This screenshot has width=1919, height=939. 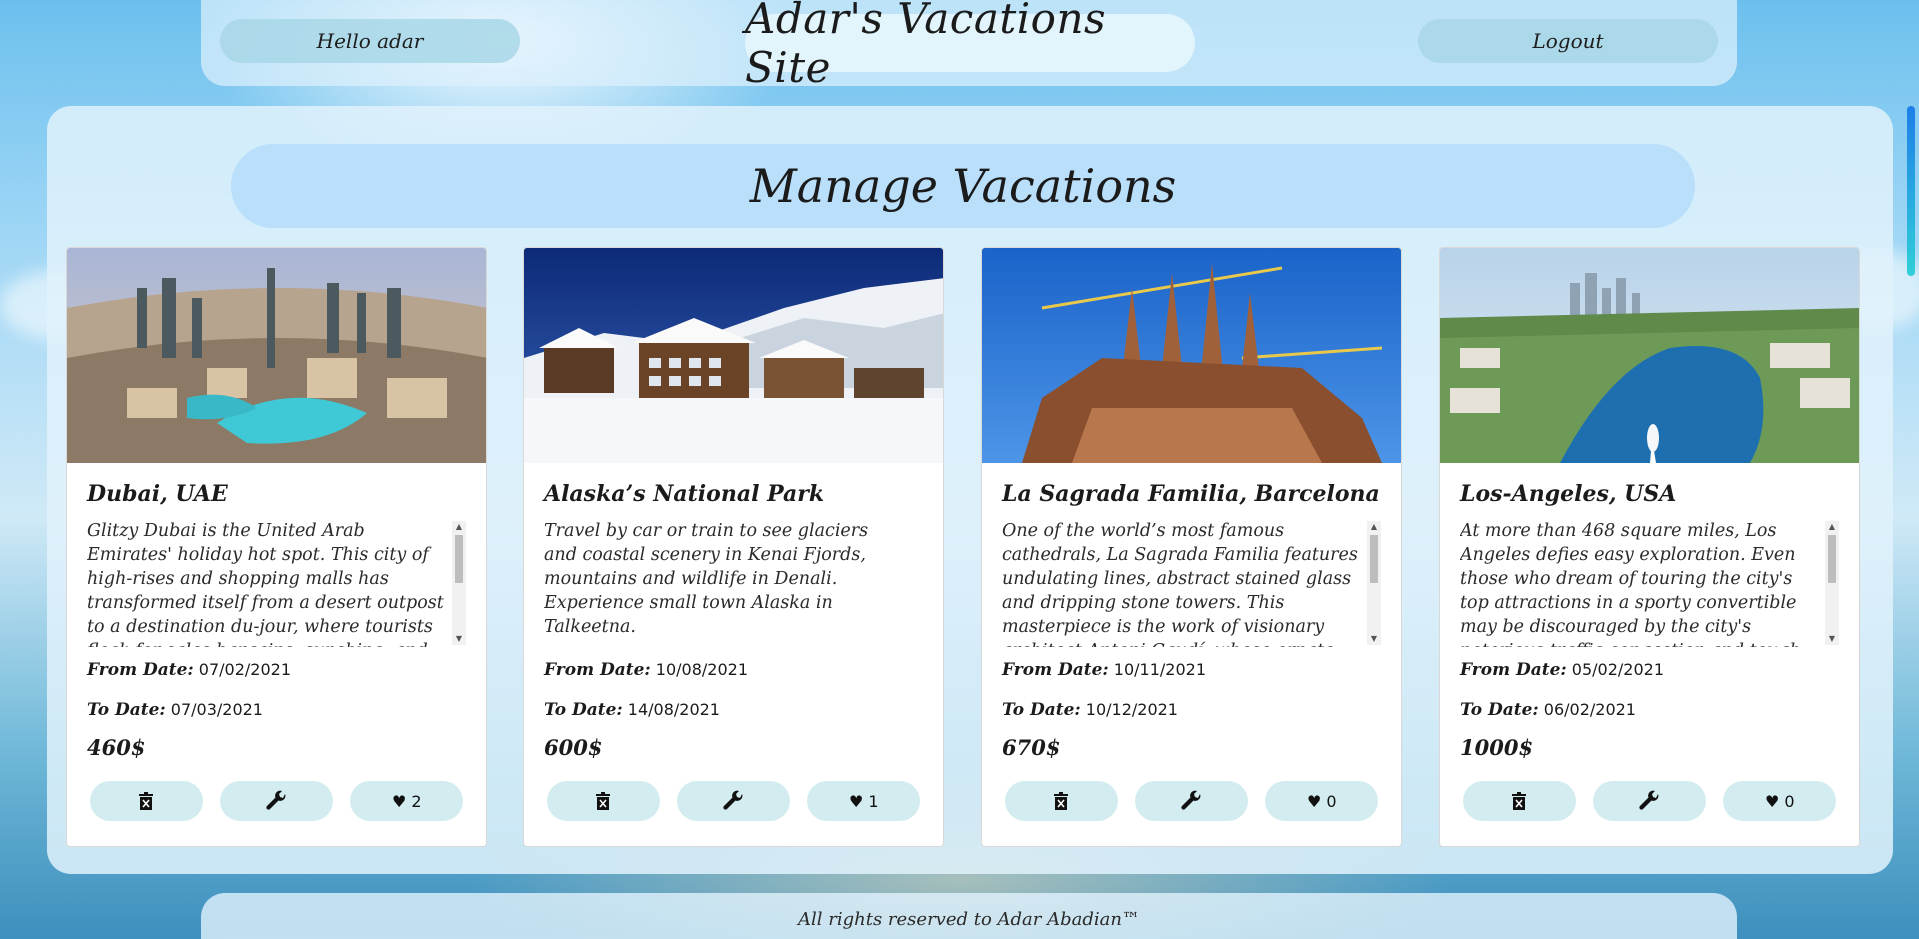 What do you see at coordinates (157, 494) in the screenshot?
I see `vacation-title: Dubai, UAE` at bounding box center [157, 494].